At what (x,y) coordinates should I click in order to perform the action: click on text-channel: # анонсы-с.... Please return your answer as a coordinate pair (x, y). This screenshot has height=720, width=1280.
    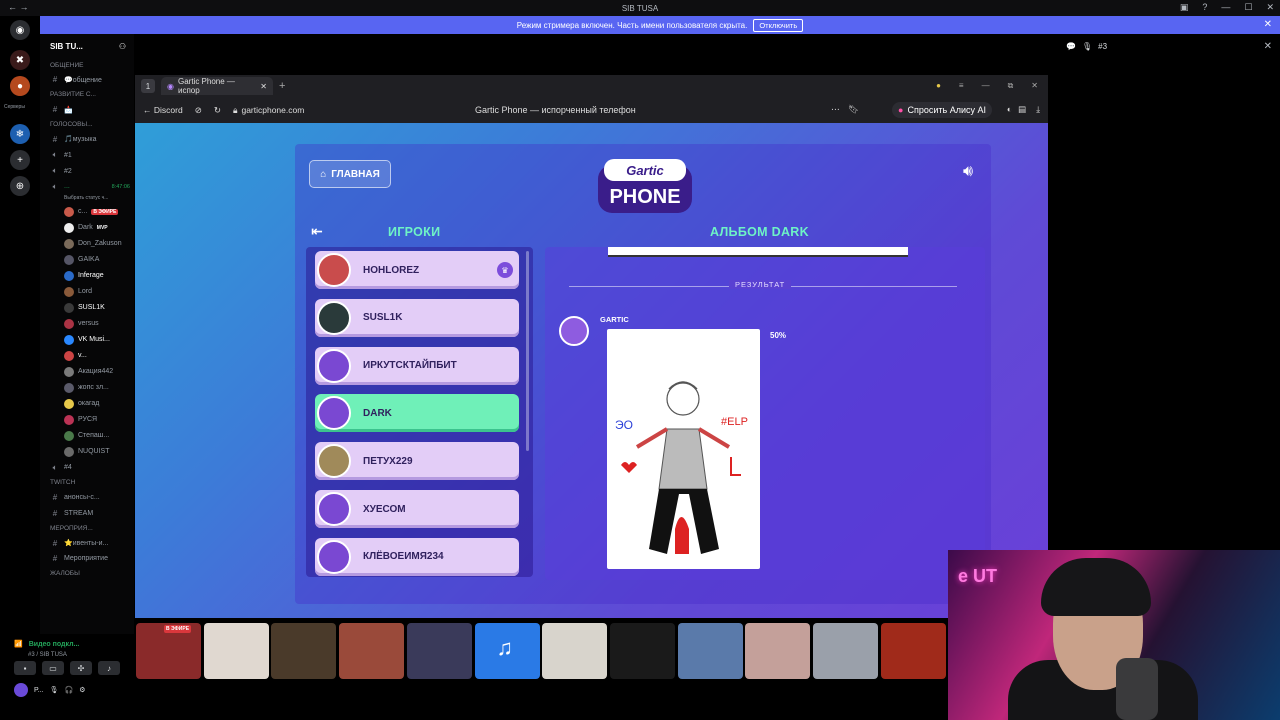
    Looking at the image, I should click on (87, 498).